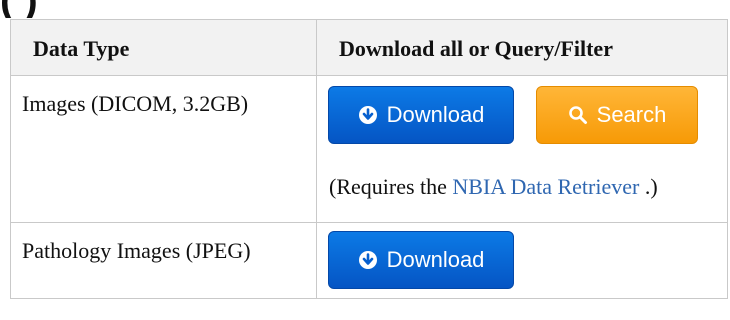  I want to click on retriever-requirement-note: (Requires the NBIA Data Retriever .), so click(493, 186).